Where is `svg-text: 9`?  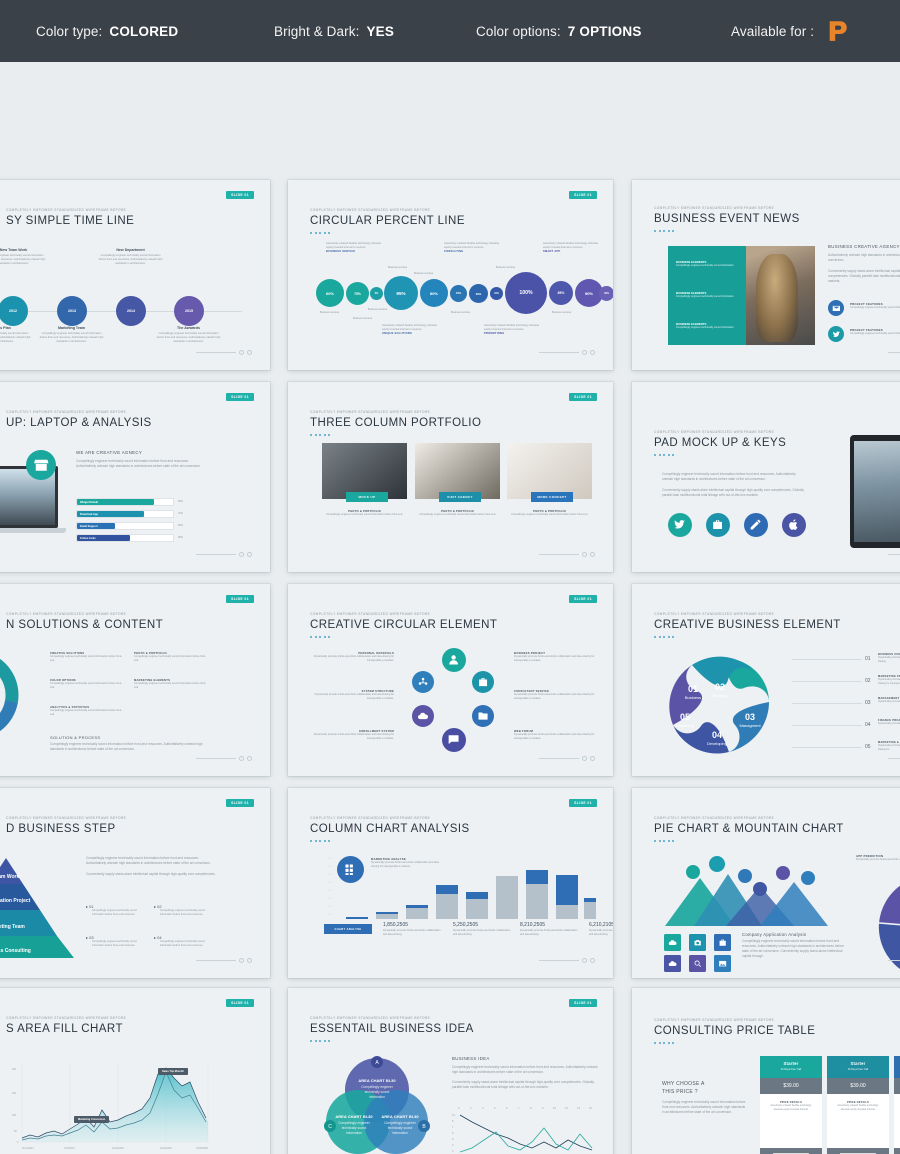
svg-text: 9 is located at coordinates (543, 1108).